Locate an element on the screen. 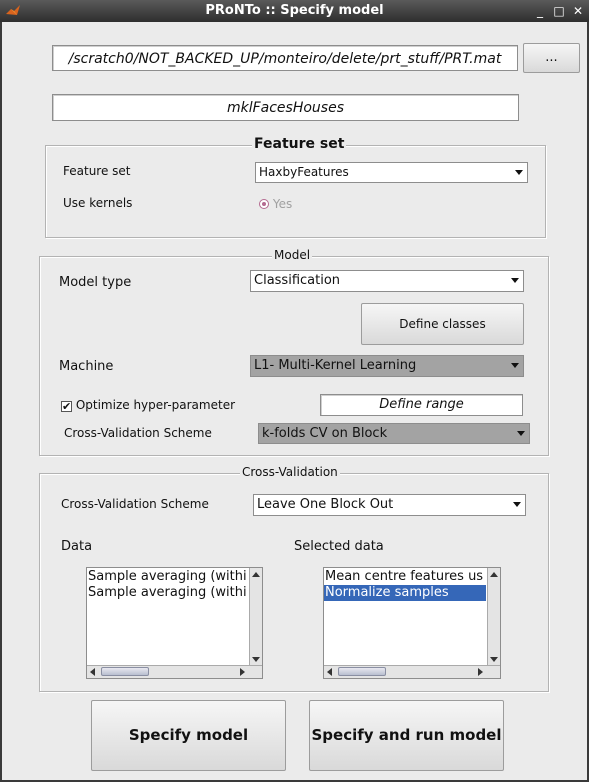 Image resolution: width=589 pixels, height=782 pixels. feature-set-panel-title: Feature set is located at coordinates (299, 144).